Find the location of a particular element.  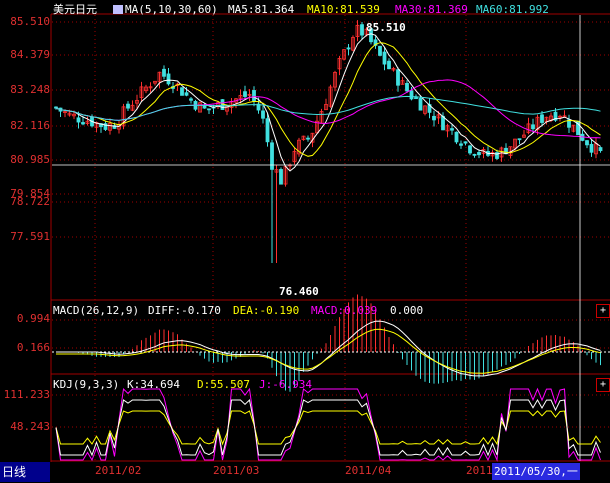

period-tab-daily: 日线 is located at coordinates (25, 472).